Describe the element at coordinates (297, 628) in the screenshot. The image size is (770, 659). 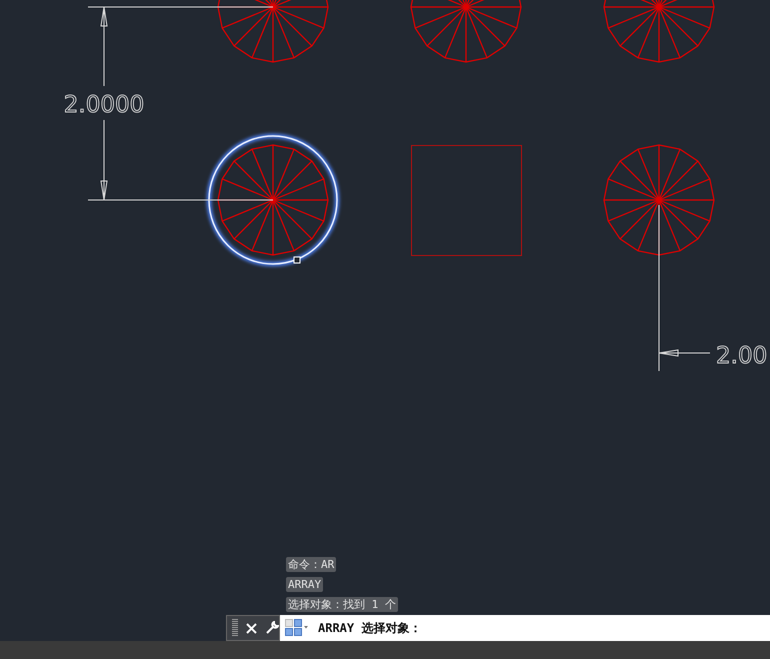
I see `recent-commands-icon` at that location.